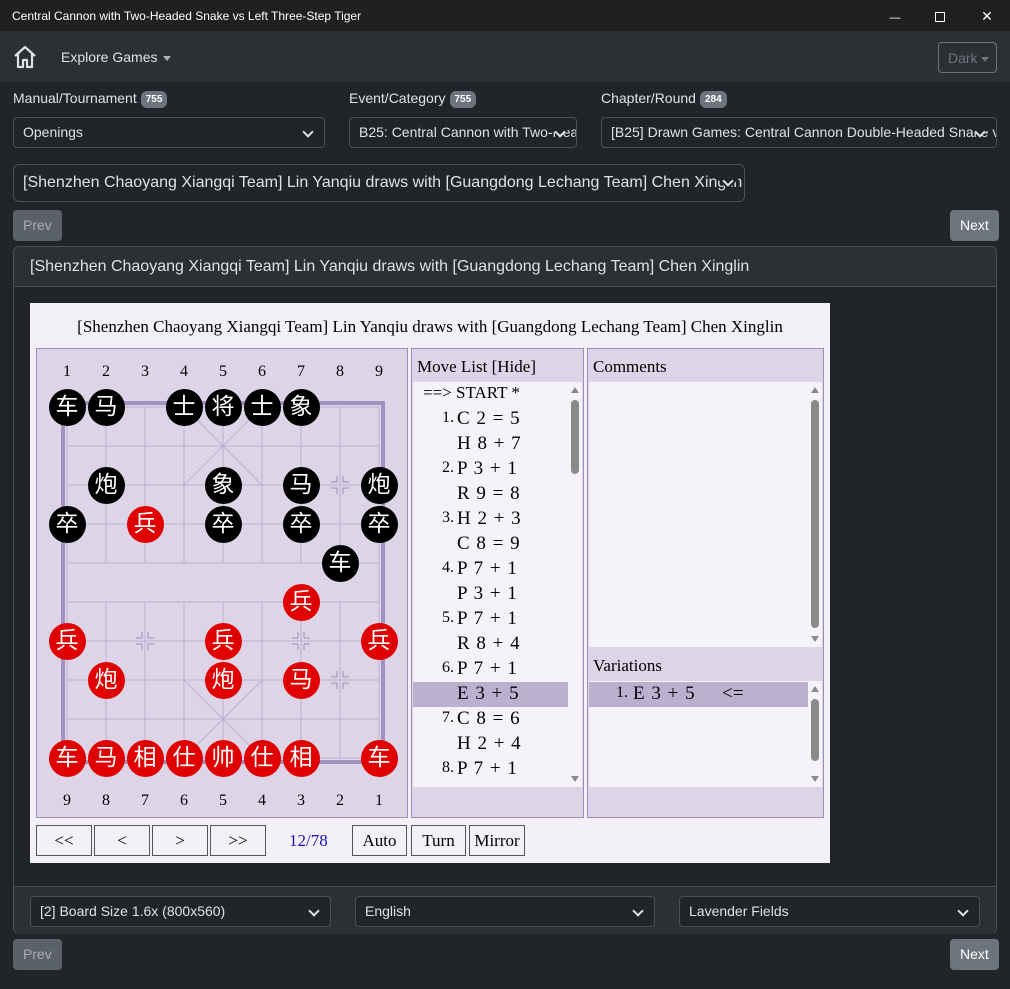  Describe the element at coordinates (490, 419) in the screenshot. I see `move-item: 1. C 2 = 5` at that location.